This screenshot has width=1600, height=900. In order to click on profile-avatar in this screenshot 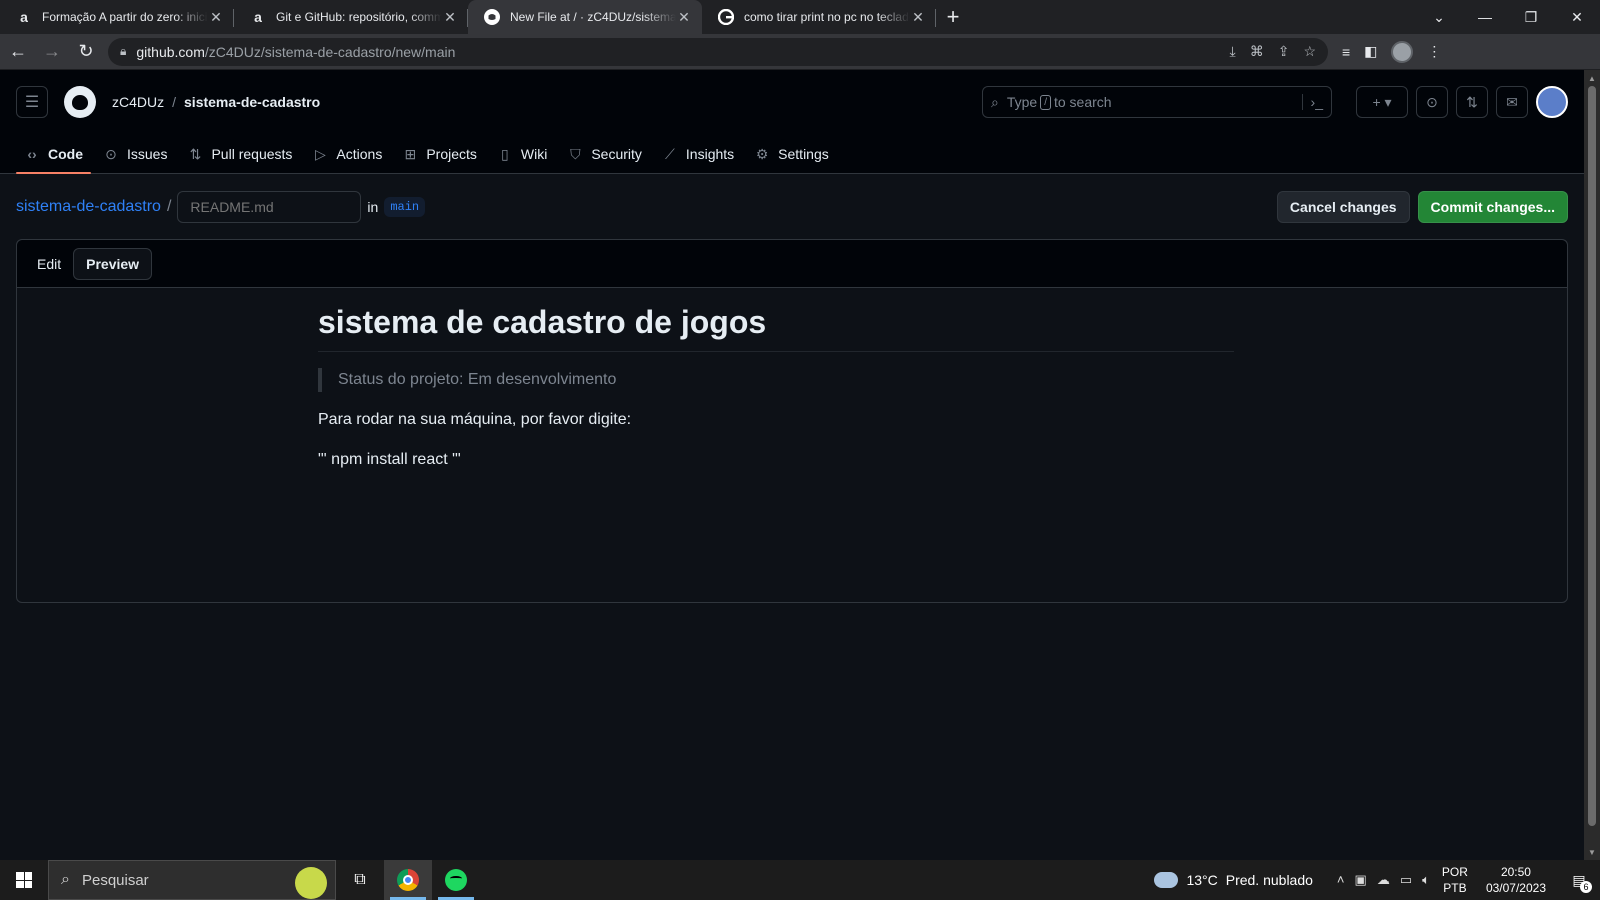, I will do `click(1402, 51)`.